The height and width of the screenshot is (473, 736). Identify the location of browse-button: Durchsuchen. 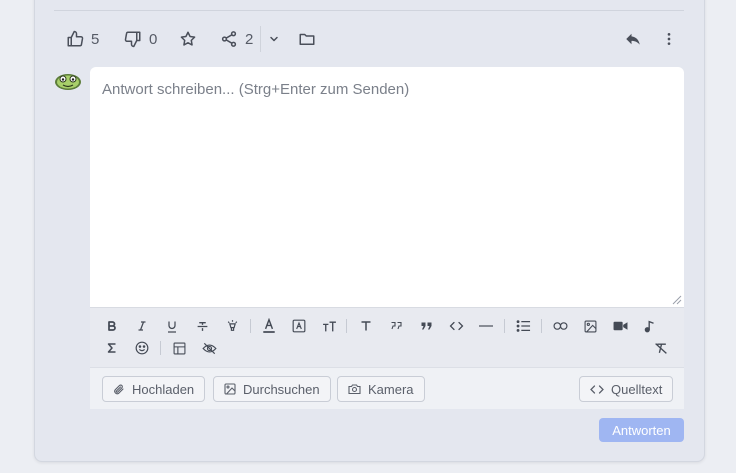
(272, 389).